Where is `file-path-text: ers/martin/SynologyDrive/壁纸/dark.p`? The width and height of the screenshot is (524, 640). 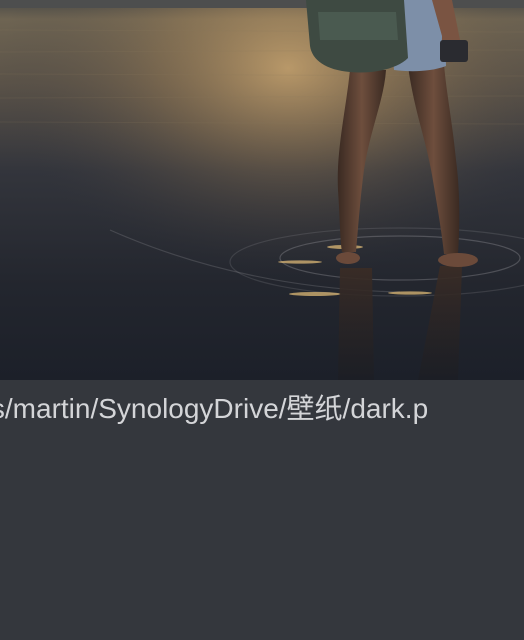
file-path-text: ers/martin/SynologyDrive/壁纸/dark.p is located at coordinates (214, 408).